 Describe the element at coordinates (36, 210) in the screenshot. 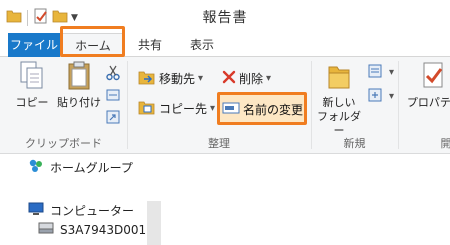

I see `computer-icon` at that location.